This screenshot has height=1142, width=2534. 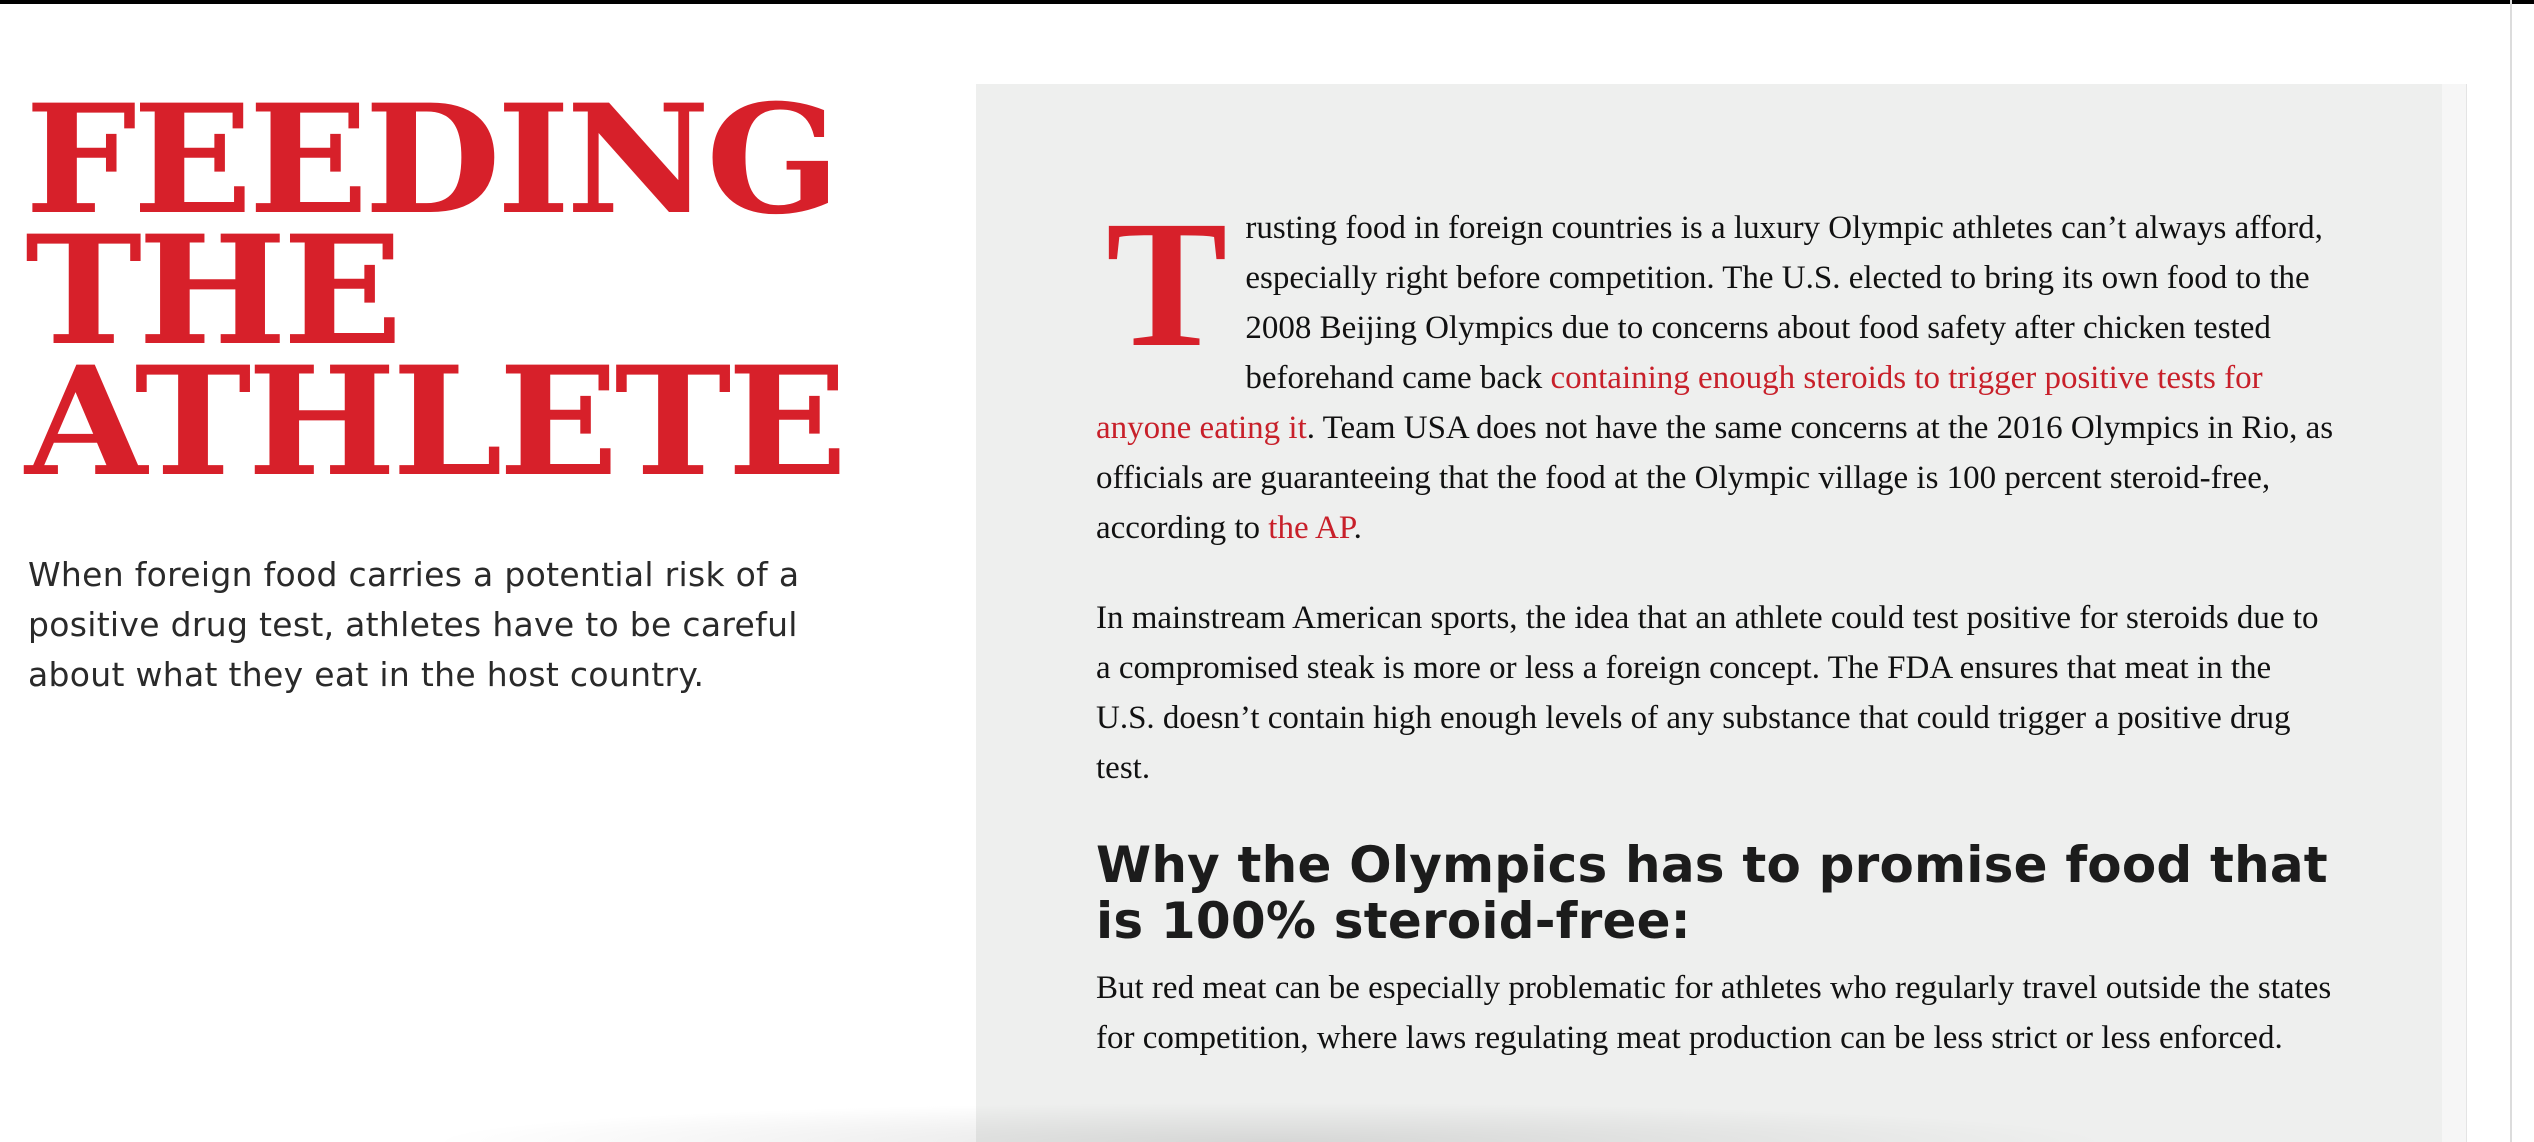 What do you see at coordinates (1357, 528) in the screenshot?
I see `paragraph-1-text-c: .` at bounding box center [1357, 528].